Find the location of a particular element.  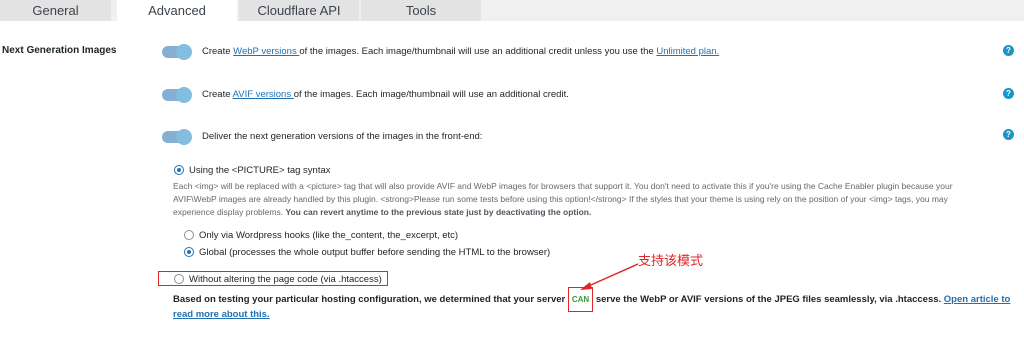

tab-cloudflare-api: Cloudflare API is located at coordinates (299, 10).